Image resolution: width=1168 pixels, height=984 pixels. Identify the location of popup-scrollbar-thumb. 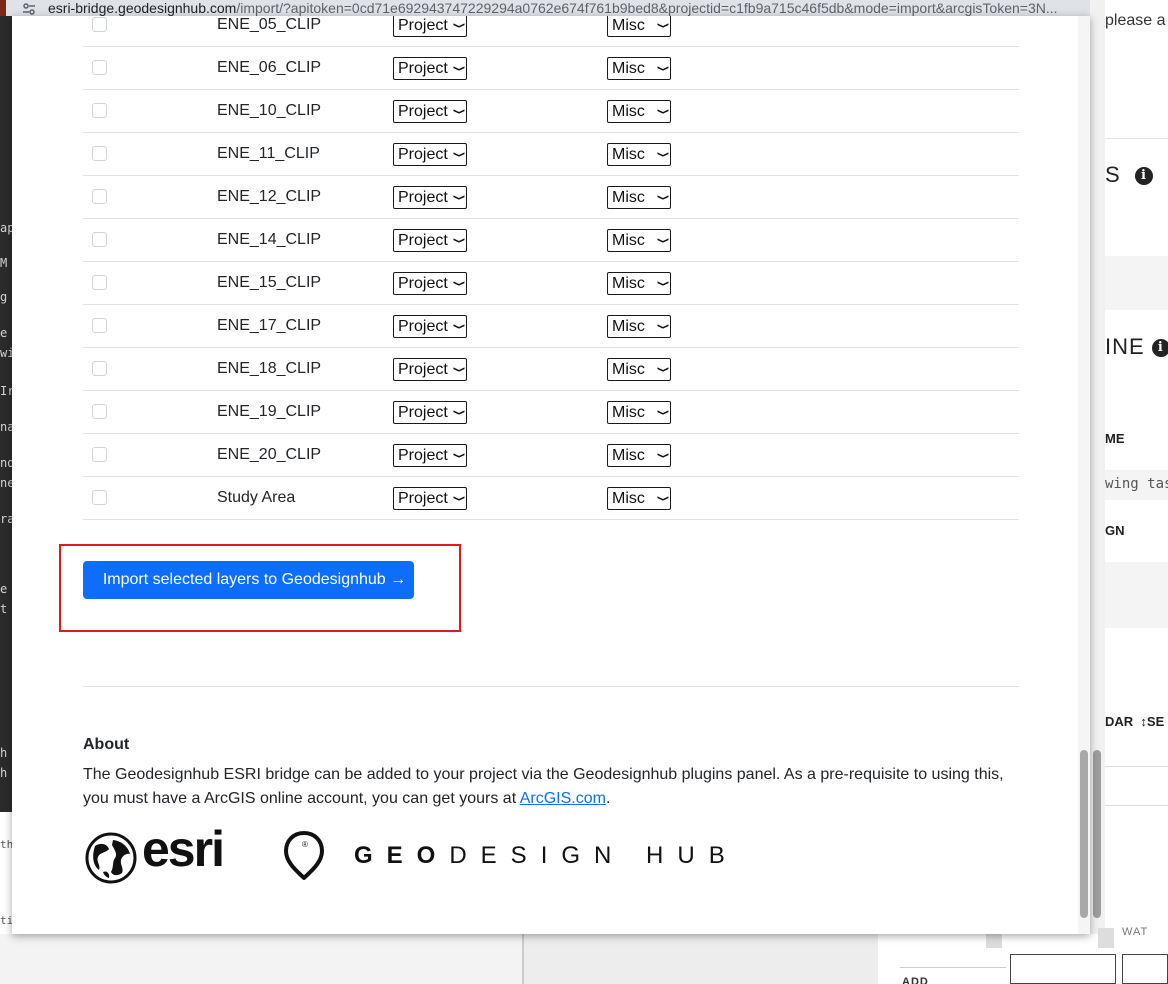
(1084, 834).